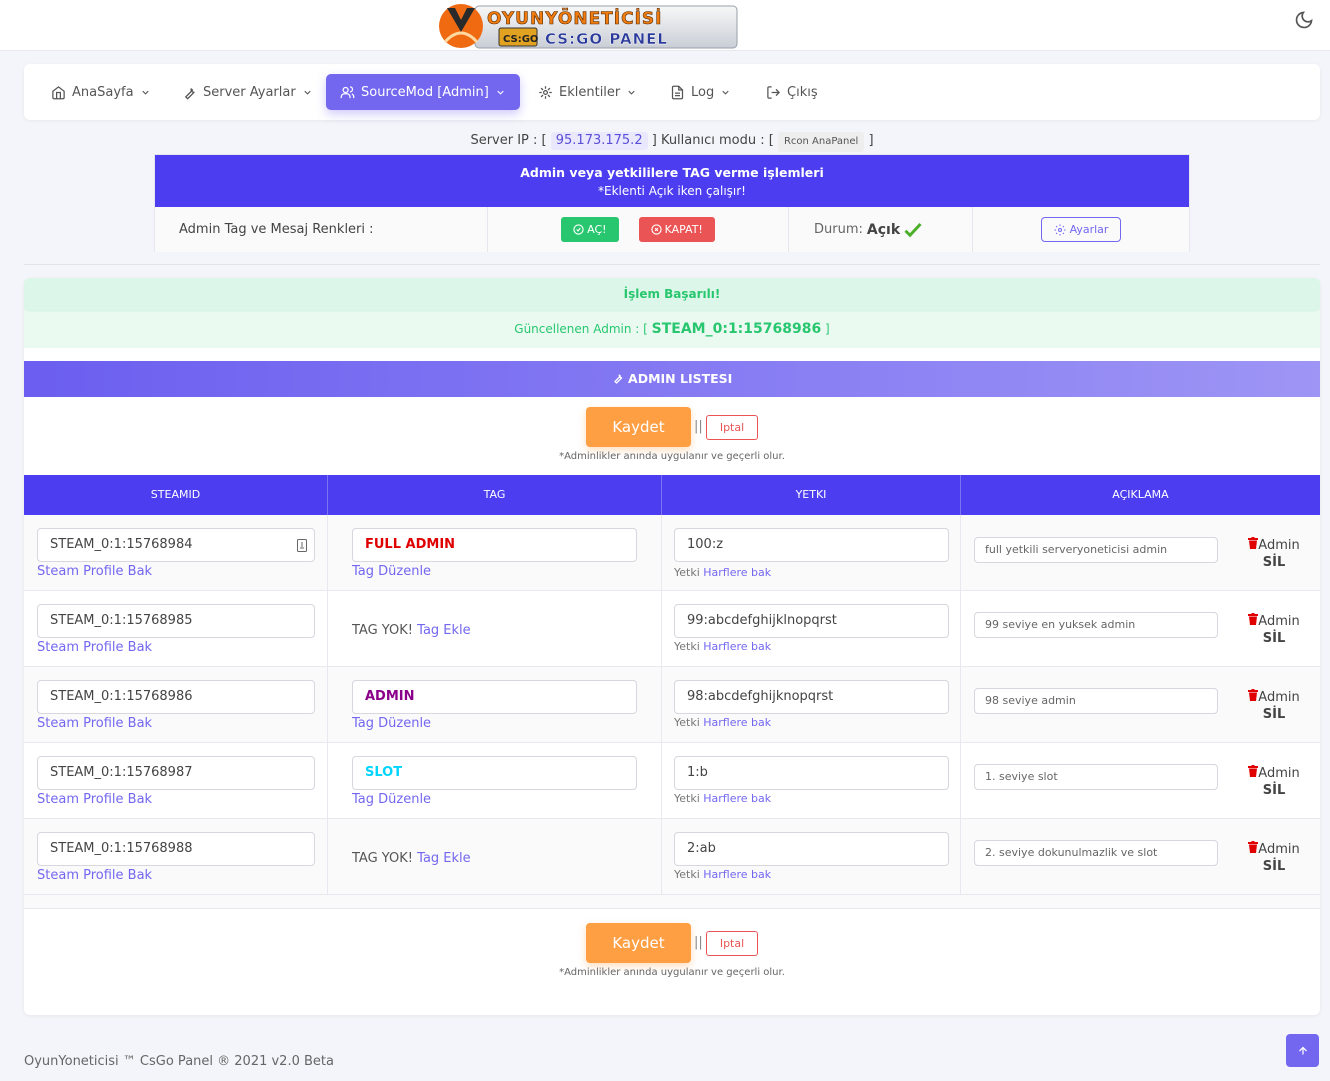 The image size is (1330, 1081). Describe the element at coordinates (494, 697) in the screenshot. I see `tag-input: ADMIN` at that location.